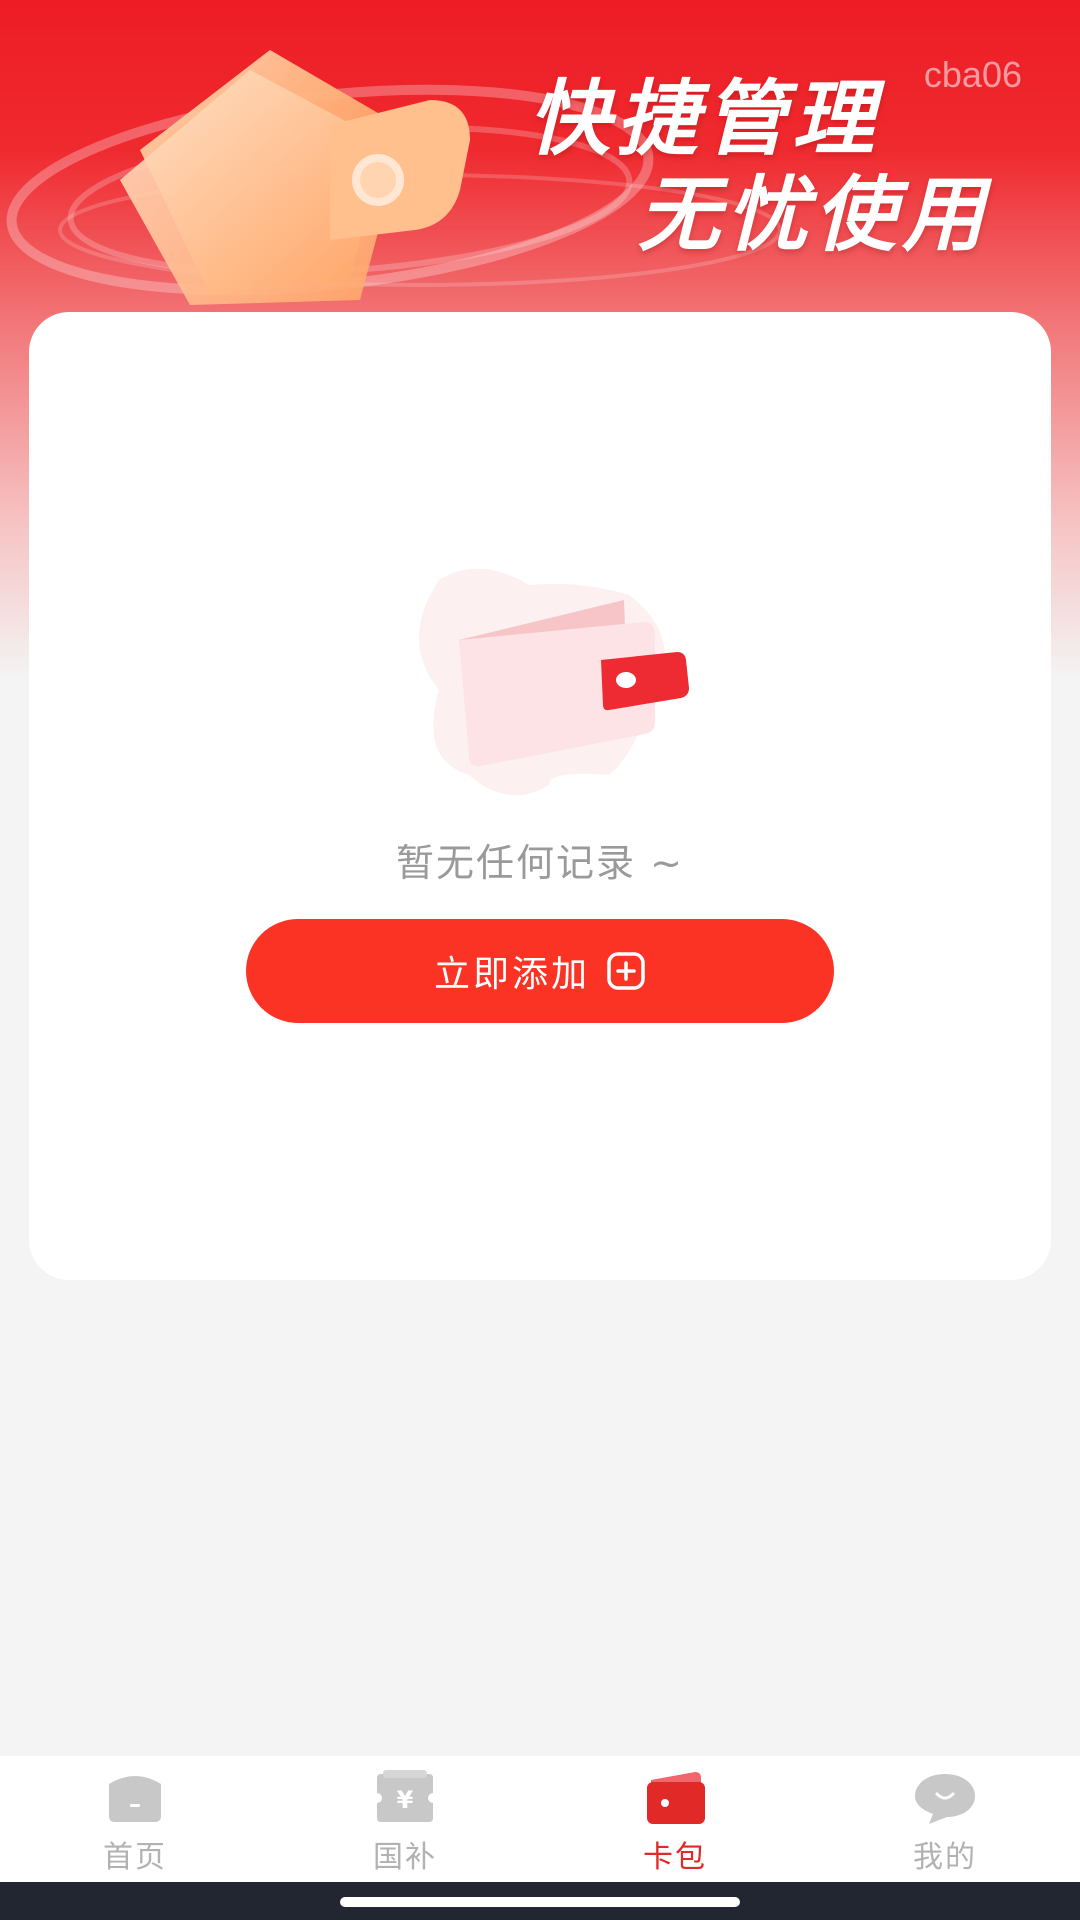 Image resolution: width=1080 pixels, height=1920 pixels. Describe the element at coordinates (945, 1799) in the screenshot. I see `chat-bubble-icon` at that location.